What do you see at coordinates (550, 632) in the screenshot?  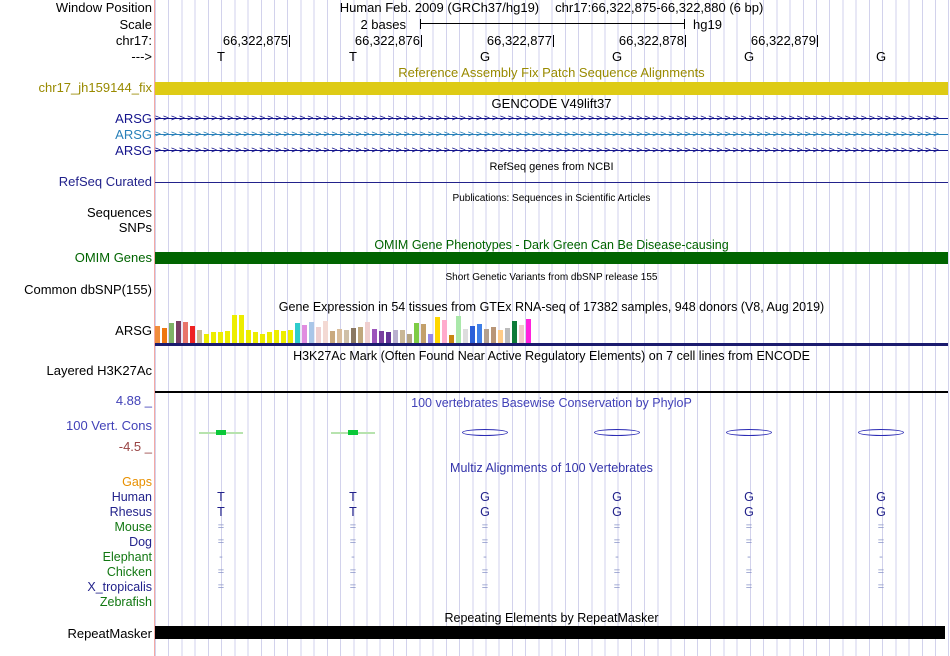 I see `repeatmasker-bar` at bounding box center [550, 632].